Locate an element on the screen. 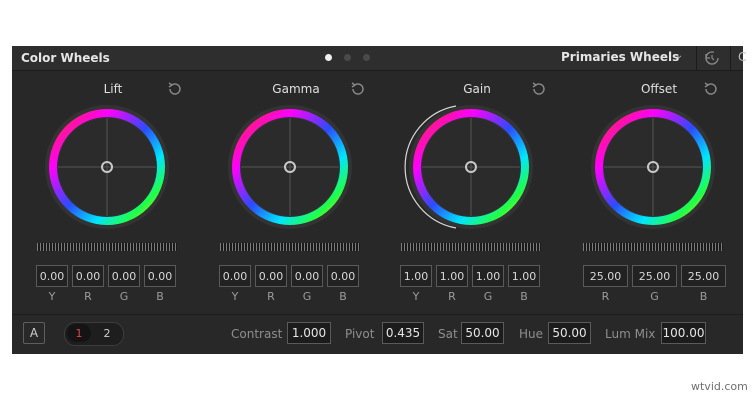  page-dots is located at coordinates (347, 57).